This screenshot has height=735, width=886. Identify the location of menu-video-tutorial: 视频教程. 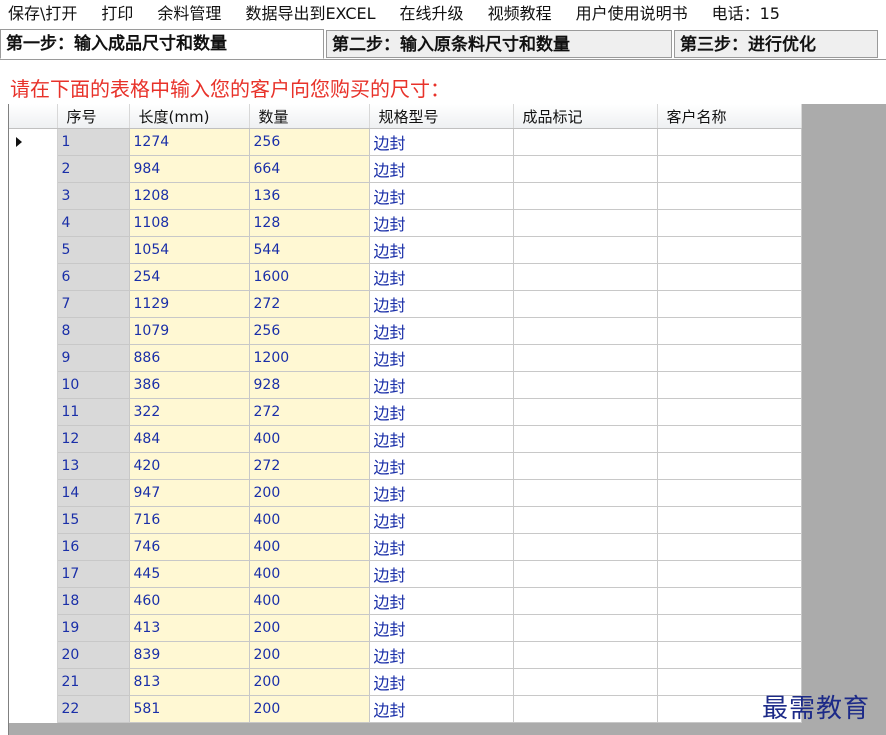
(520, 14).